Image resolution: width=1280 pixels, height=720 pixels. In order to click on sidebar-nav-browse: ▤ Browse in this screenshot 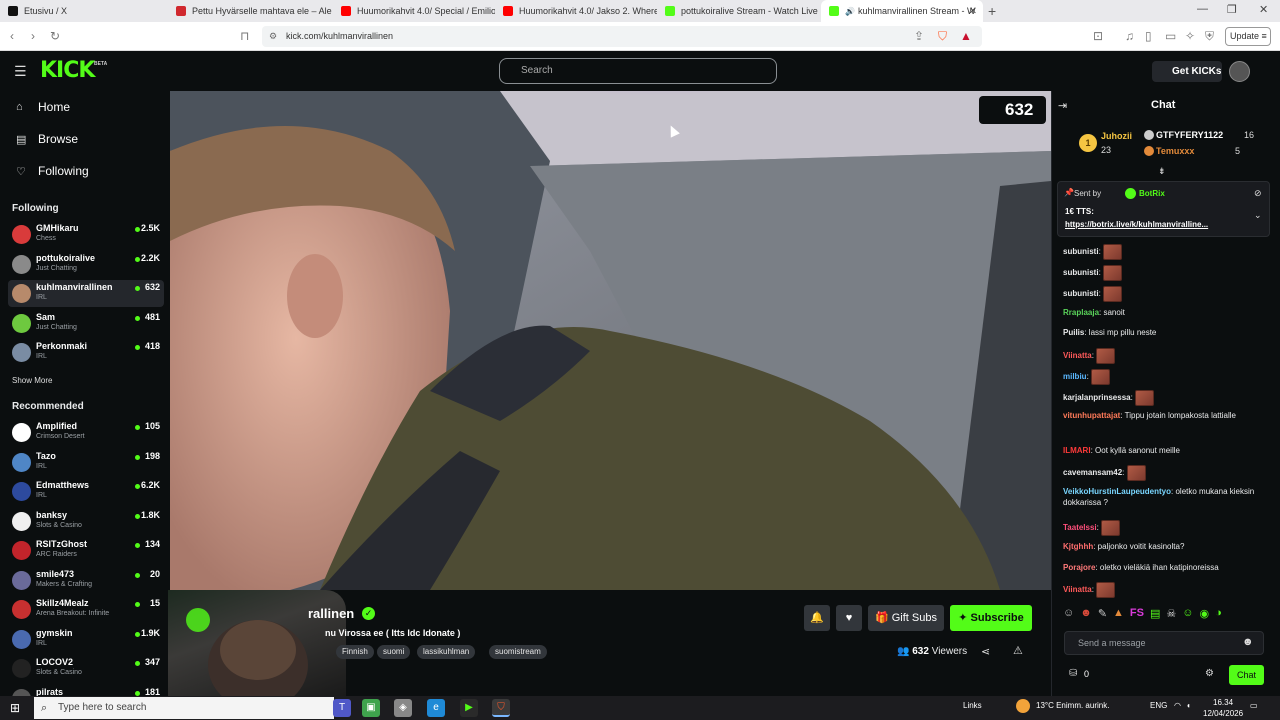, I will do `click(47, 139)`.